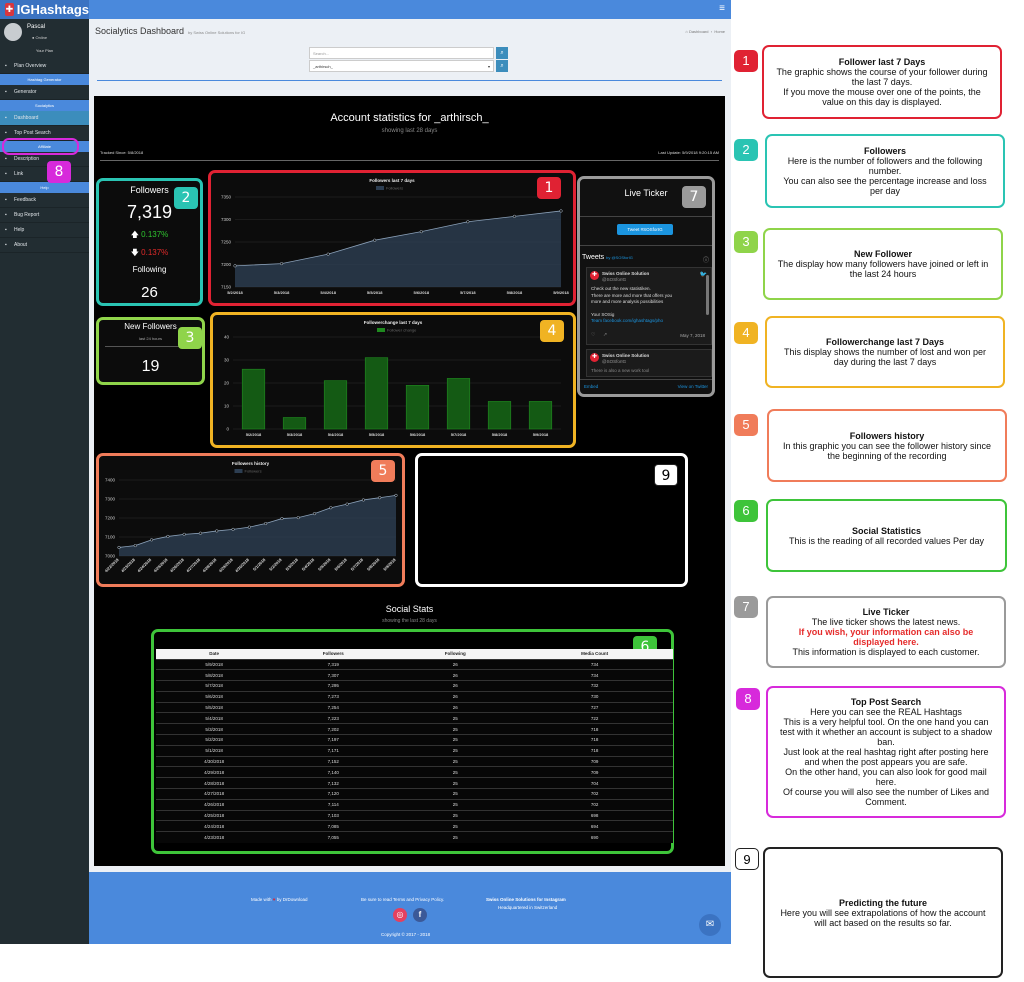  Describe the element at coordinates (627, 301) in the screenshot. I see `tweet-line: more and more analysis possibilities` at that location.